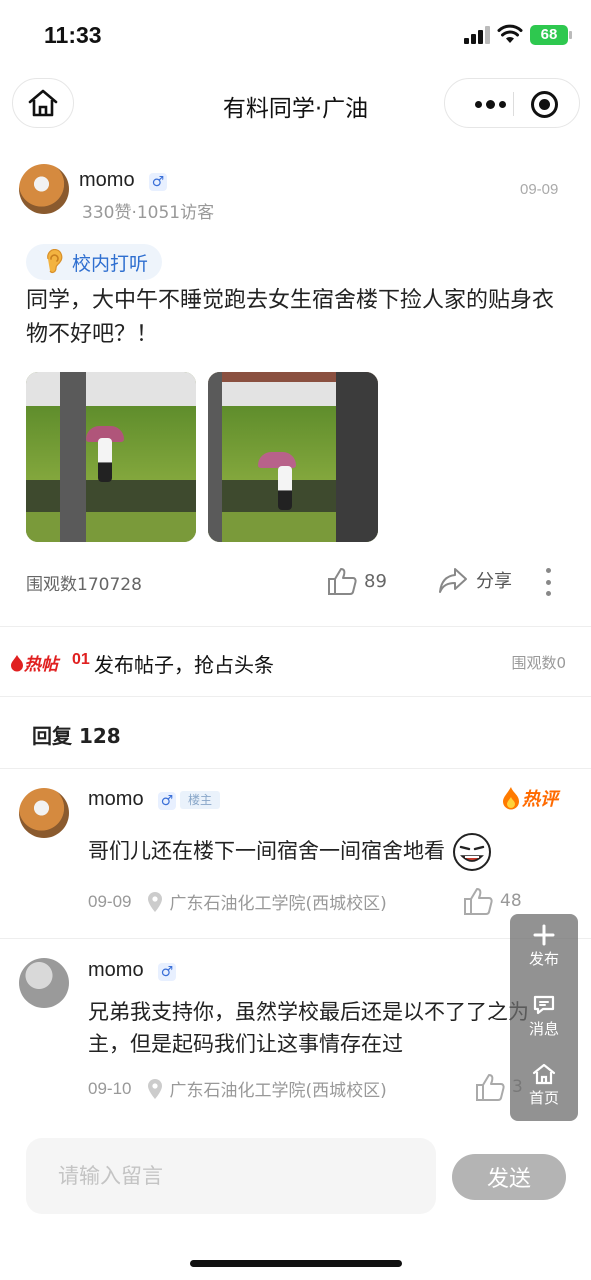  Describe the element at coordinates (543, 1098) in the screenshot. I see `home-label: 首页` at that location.